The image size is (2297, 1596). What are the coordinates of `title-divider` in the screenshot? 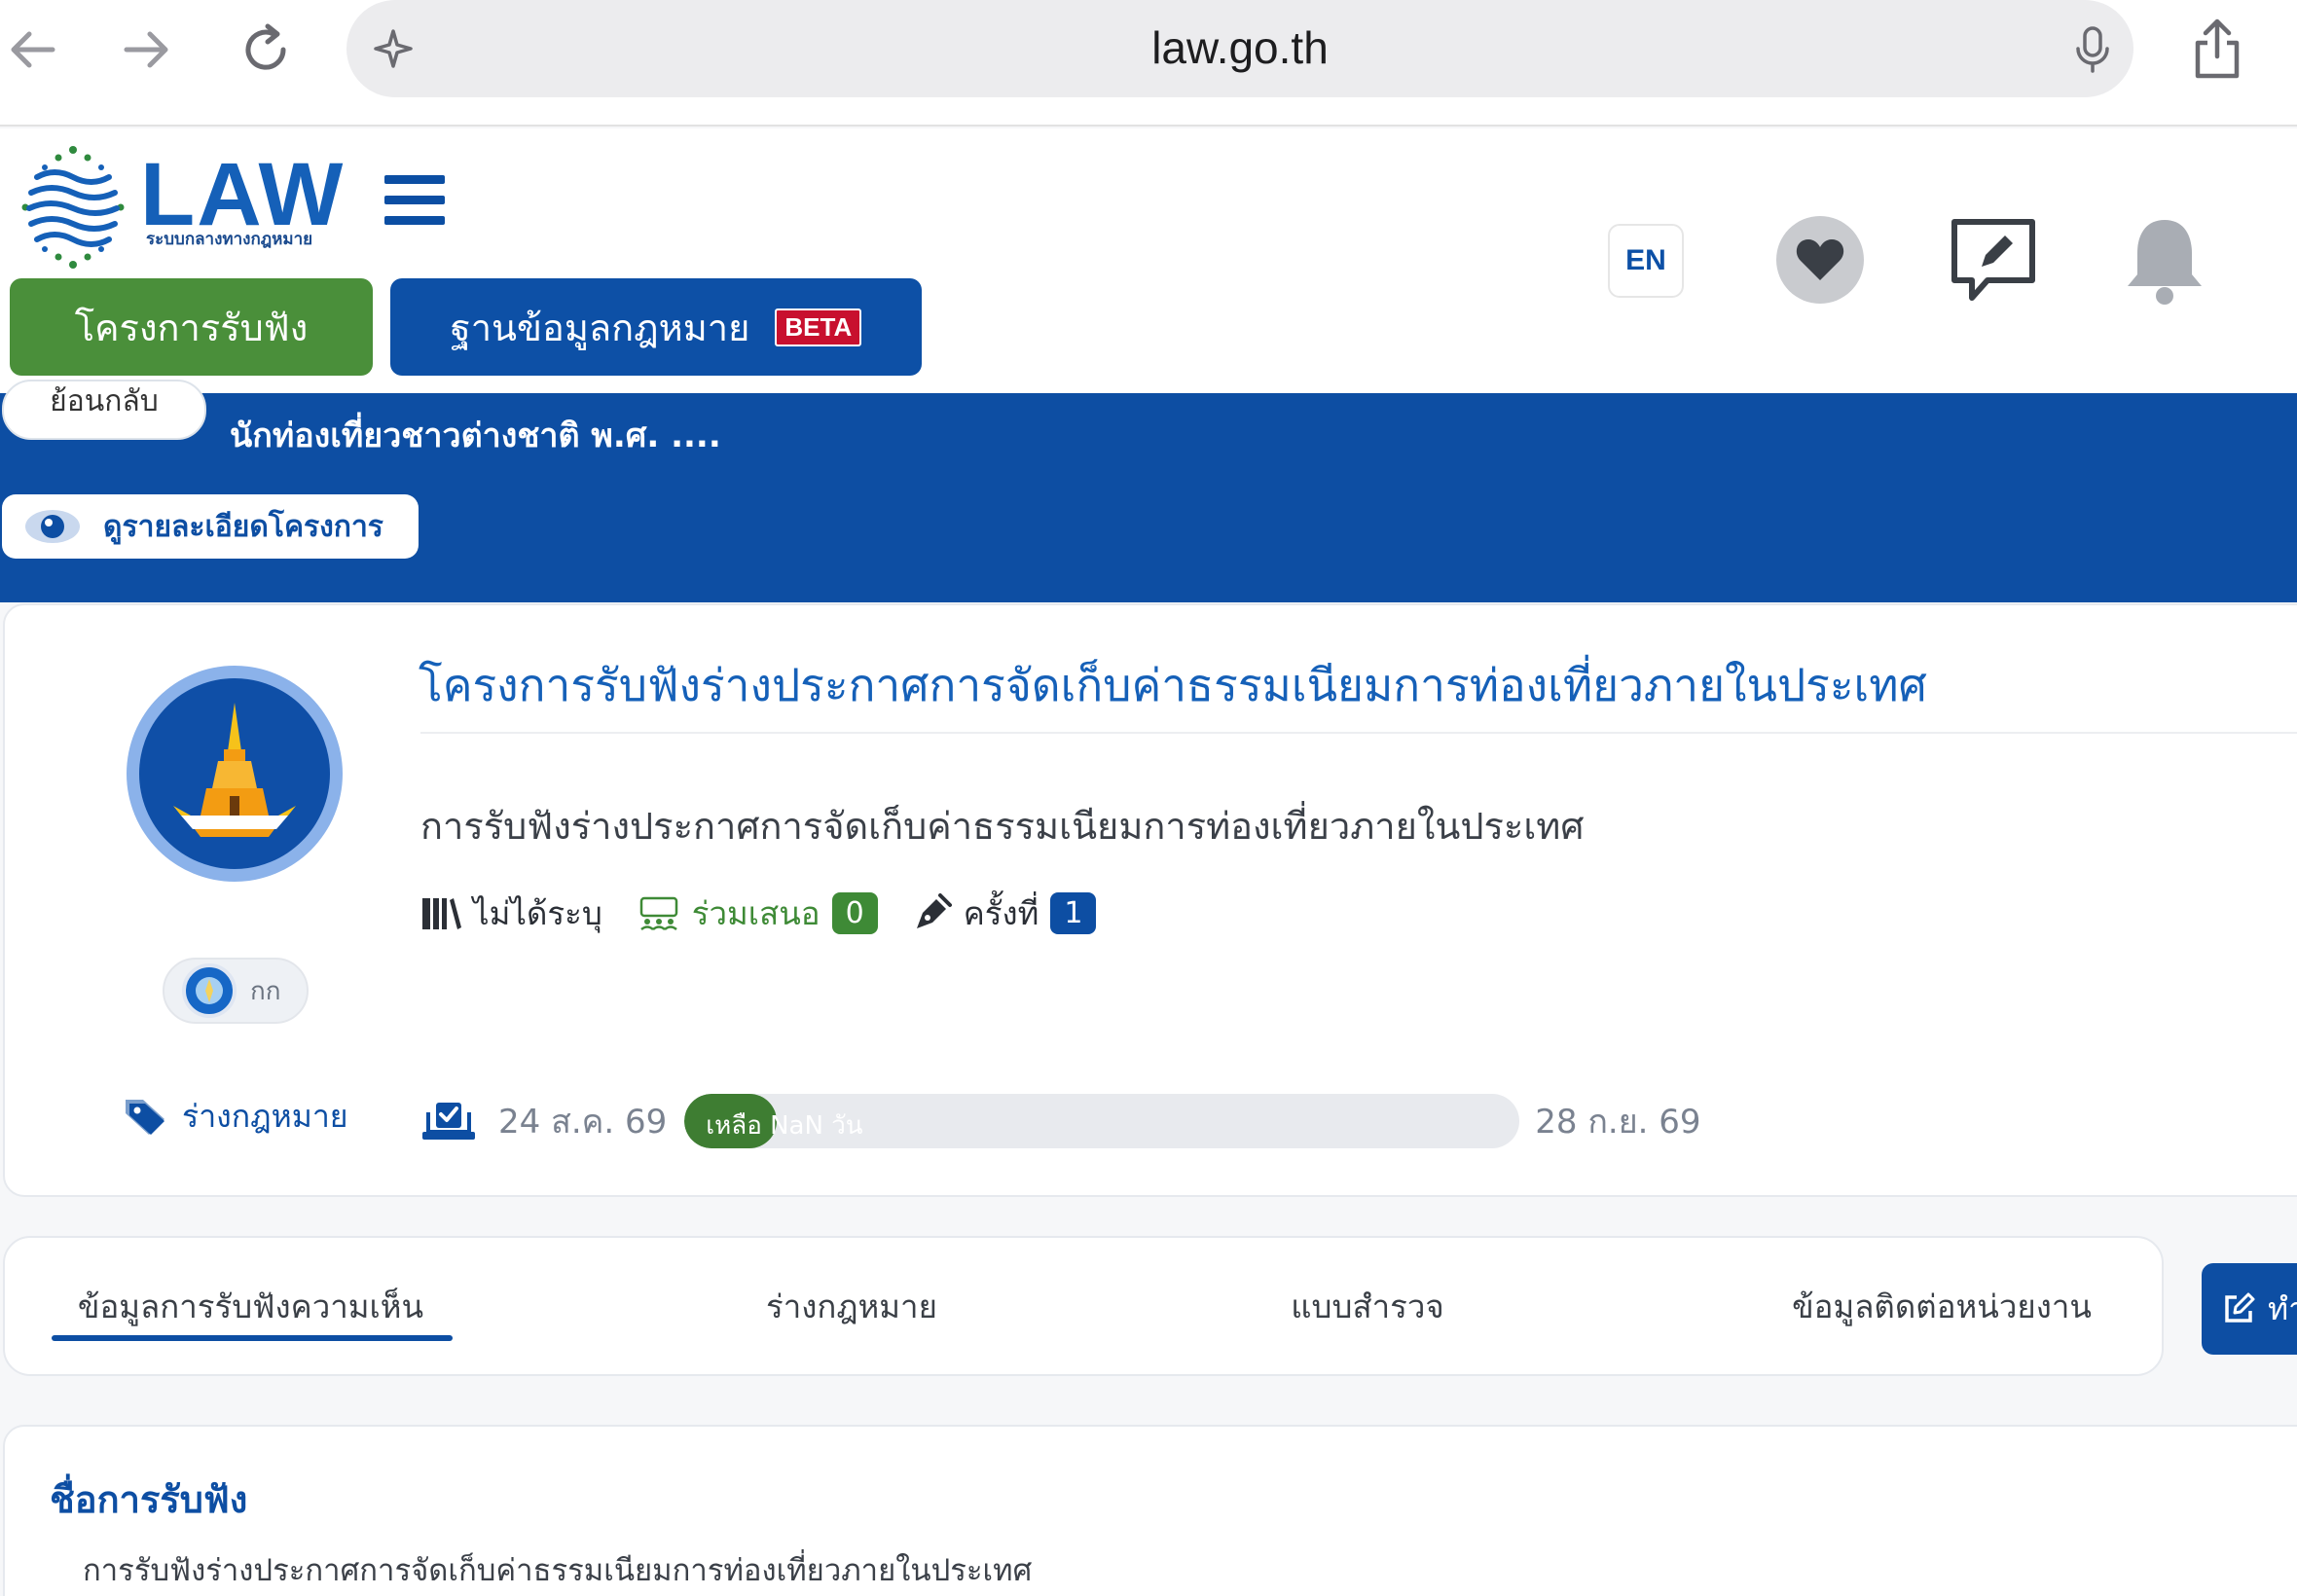 It's located at (1358, 733).